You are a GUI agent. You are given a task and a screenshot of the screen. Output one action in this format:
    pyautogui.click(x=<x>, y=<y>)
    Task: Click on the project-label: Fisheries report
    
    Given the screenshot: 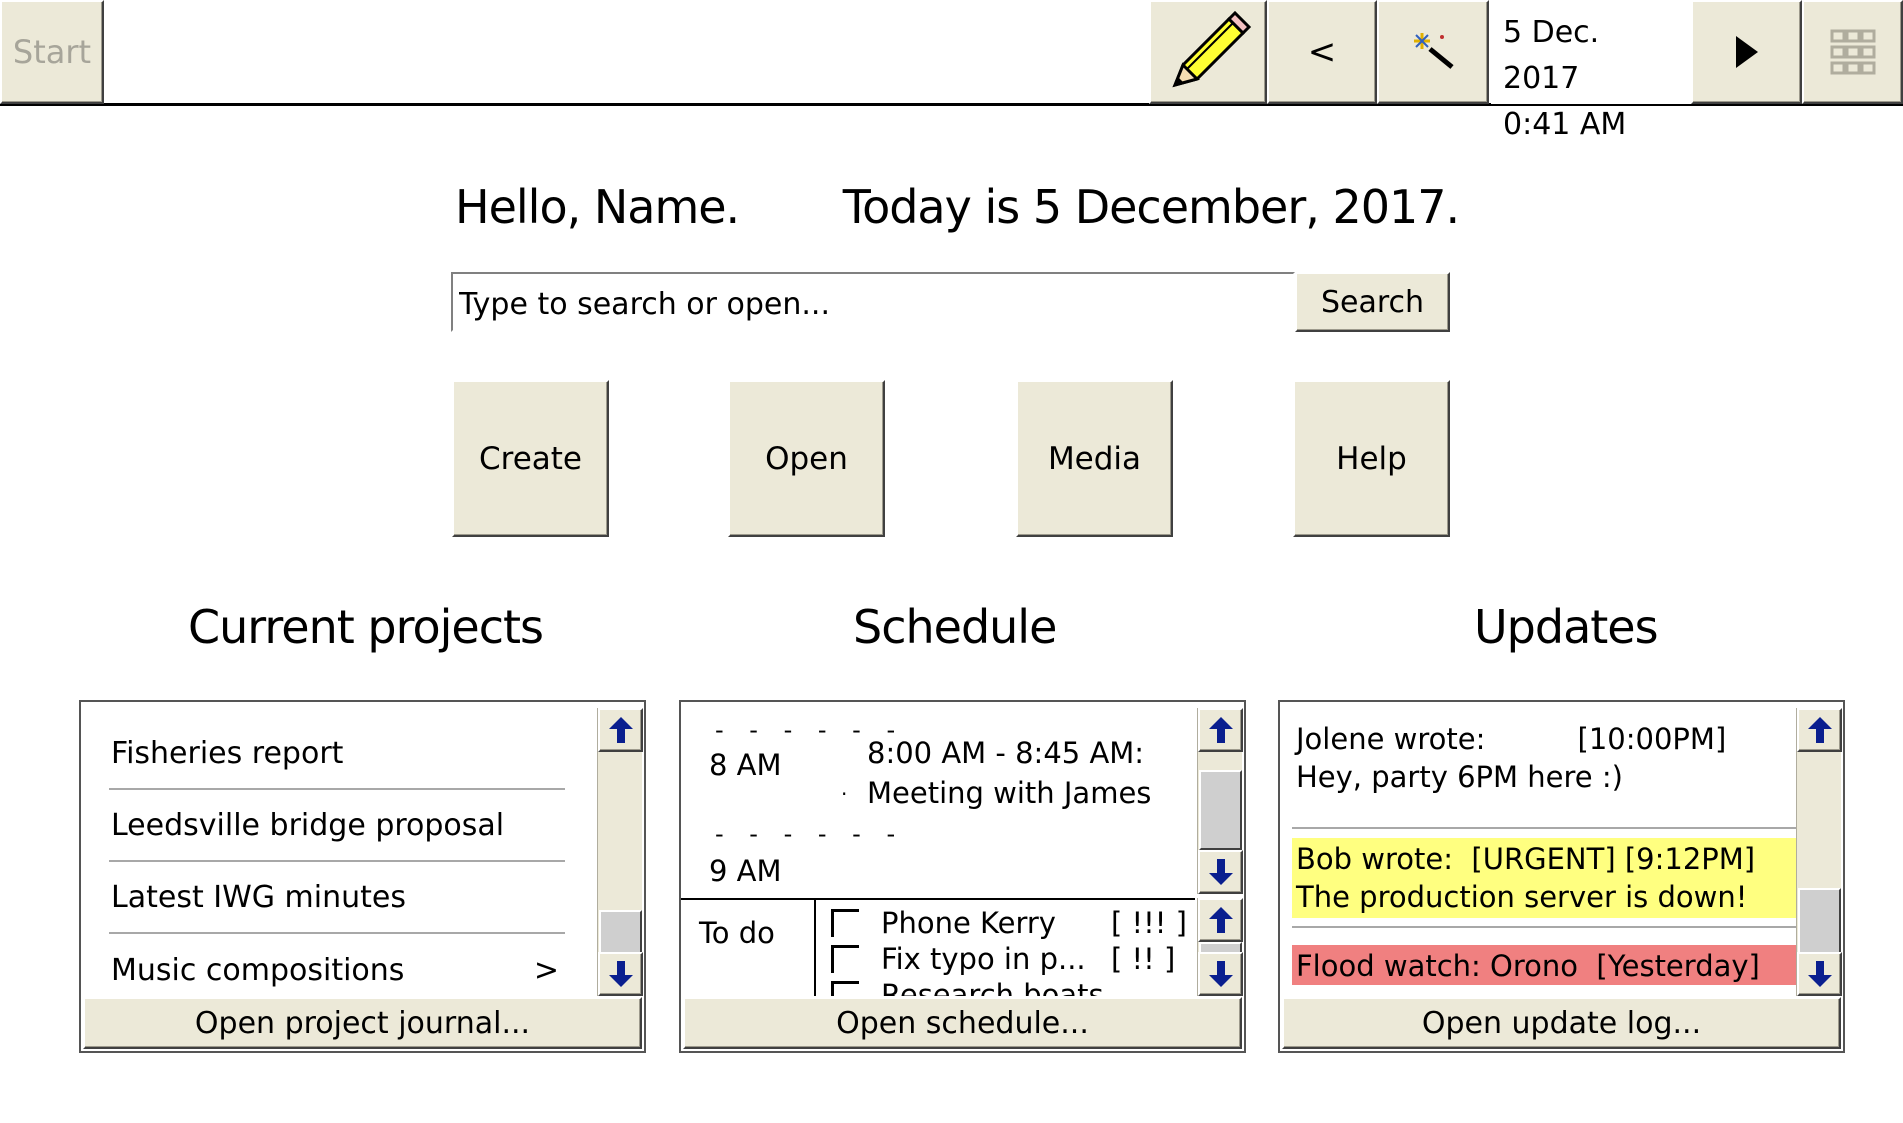 What is the action you would take?
    pyautogui.click(x=227, y=753)
    